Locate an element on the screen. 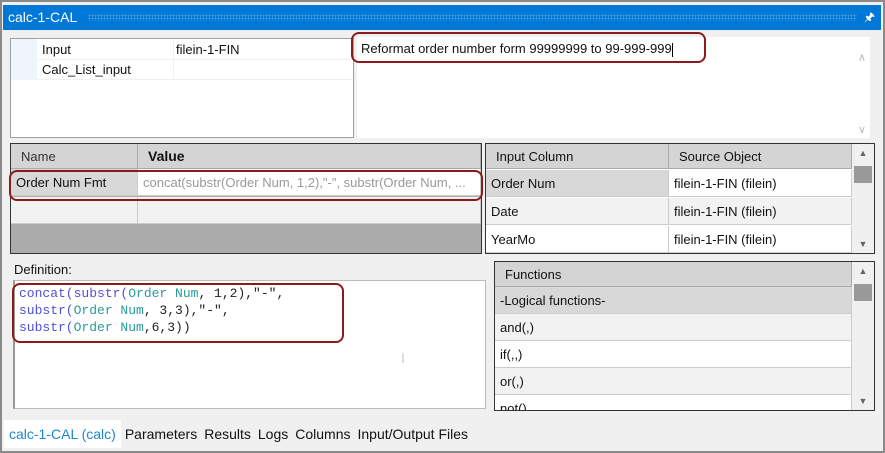 The image size is (885, 453). calc-name-cell: Order Num Fmt is located at coordinates (74, 182).